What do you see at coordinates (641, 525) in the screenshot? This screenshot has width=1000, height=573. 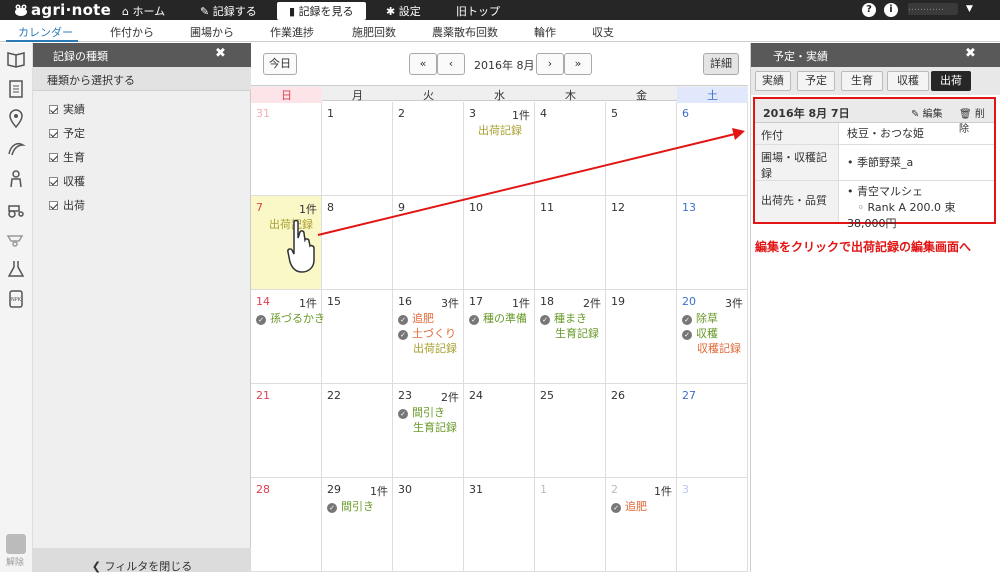 I see `calendar-day-cell: 2 1件 ✓ 追肥` at bounding box center [641, 525].